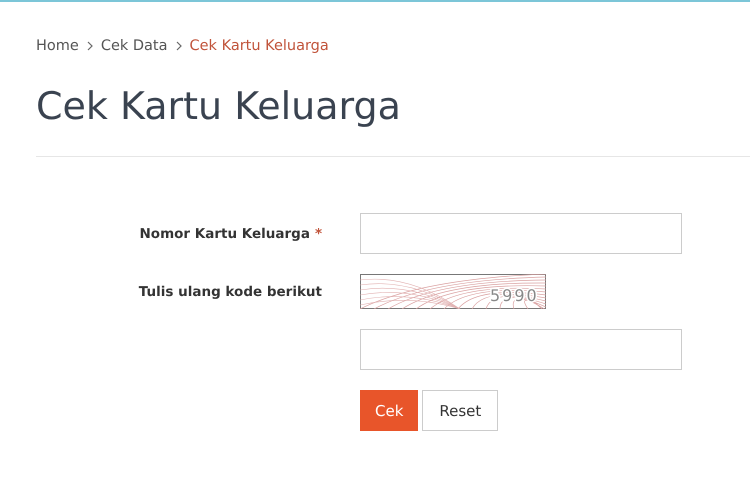 The image size is (750, 500). I want to click on submit-button: Cek, so click(389, 410).